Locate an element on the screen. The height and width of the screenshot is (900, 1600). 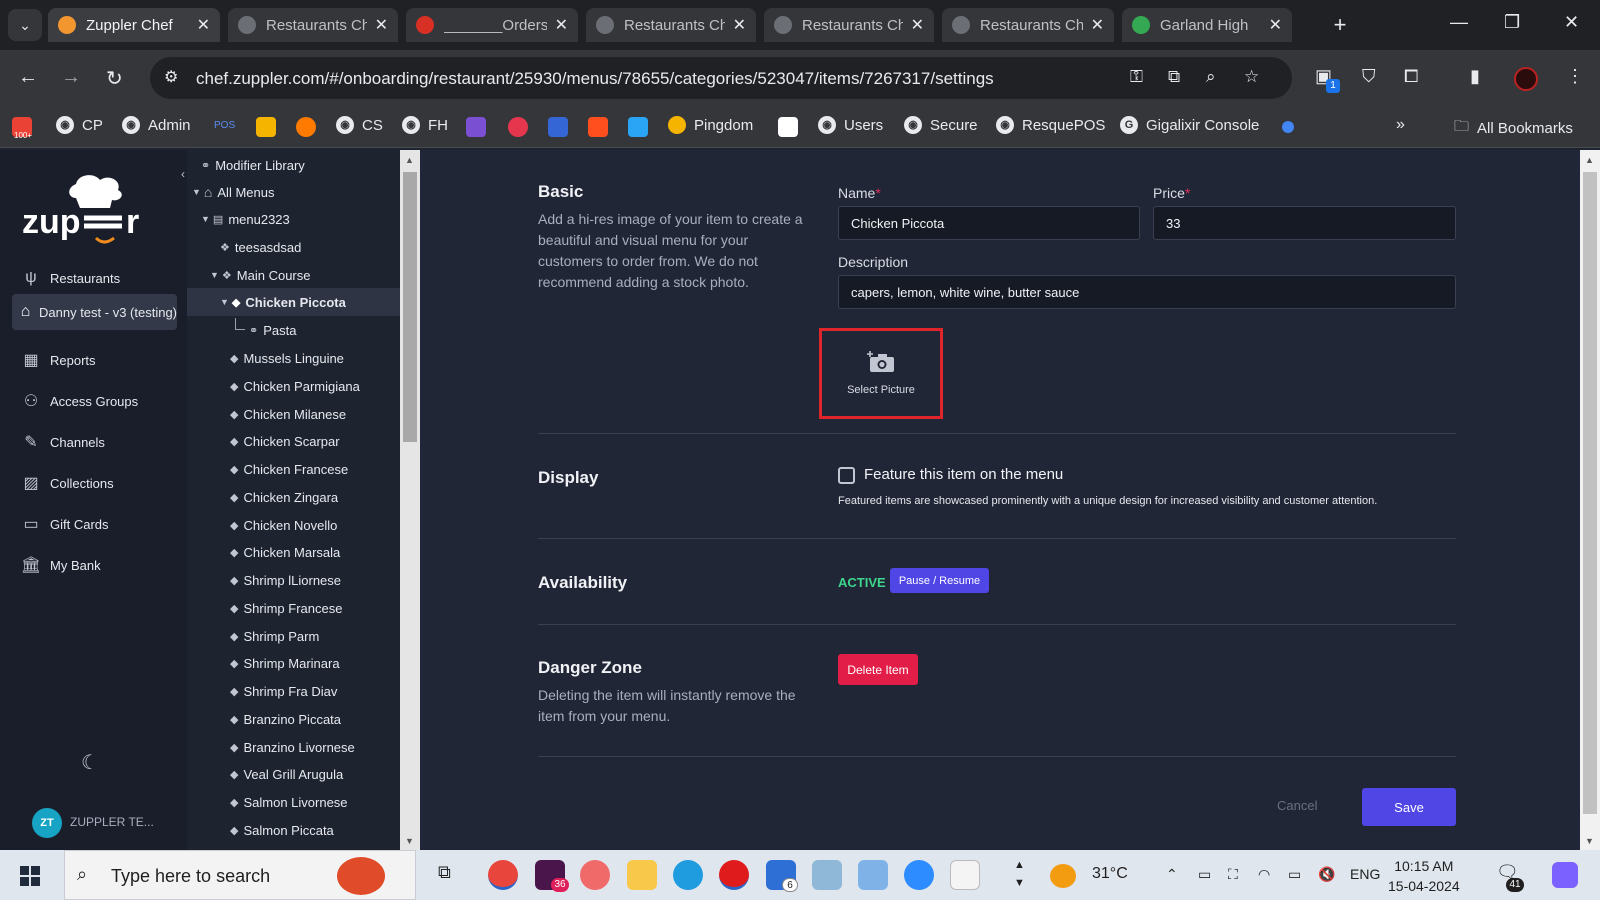
notepad-icon is located at coordinates (965, 875).